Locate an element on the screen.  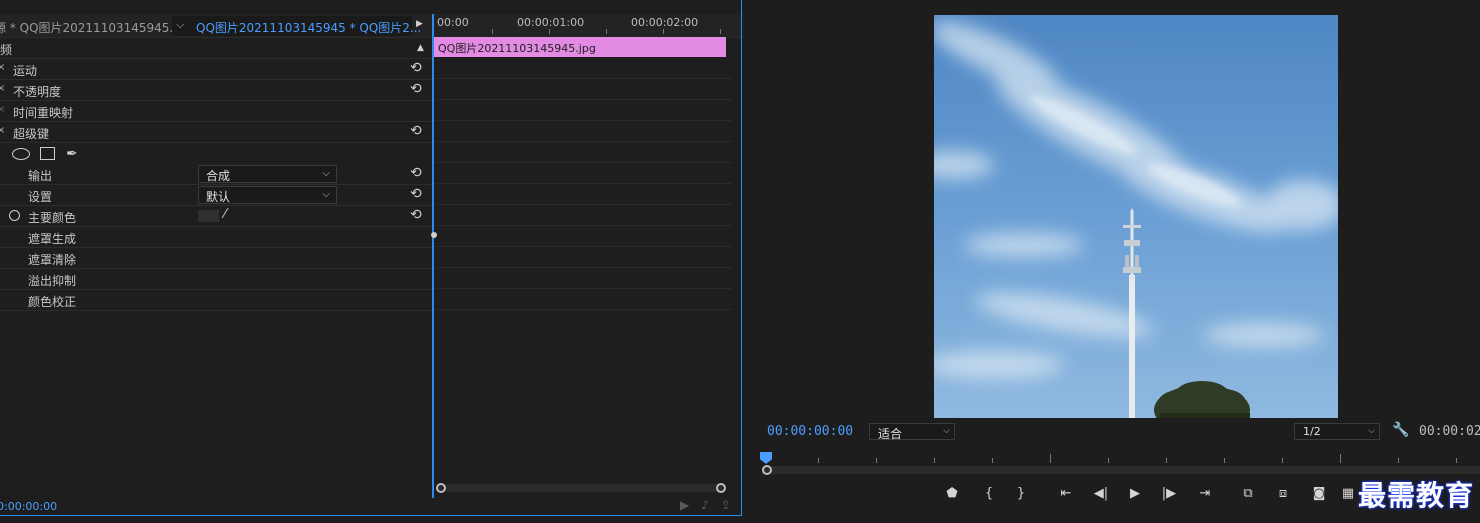
group-matte-generation: 遮罩生成 is located at coordinates (216, 237).